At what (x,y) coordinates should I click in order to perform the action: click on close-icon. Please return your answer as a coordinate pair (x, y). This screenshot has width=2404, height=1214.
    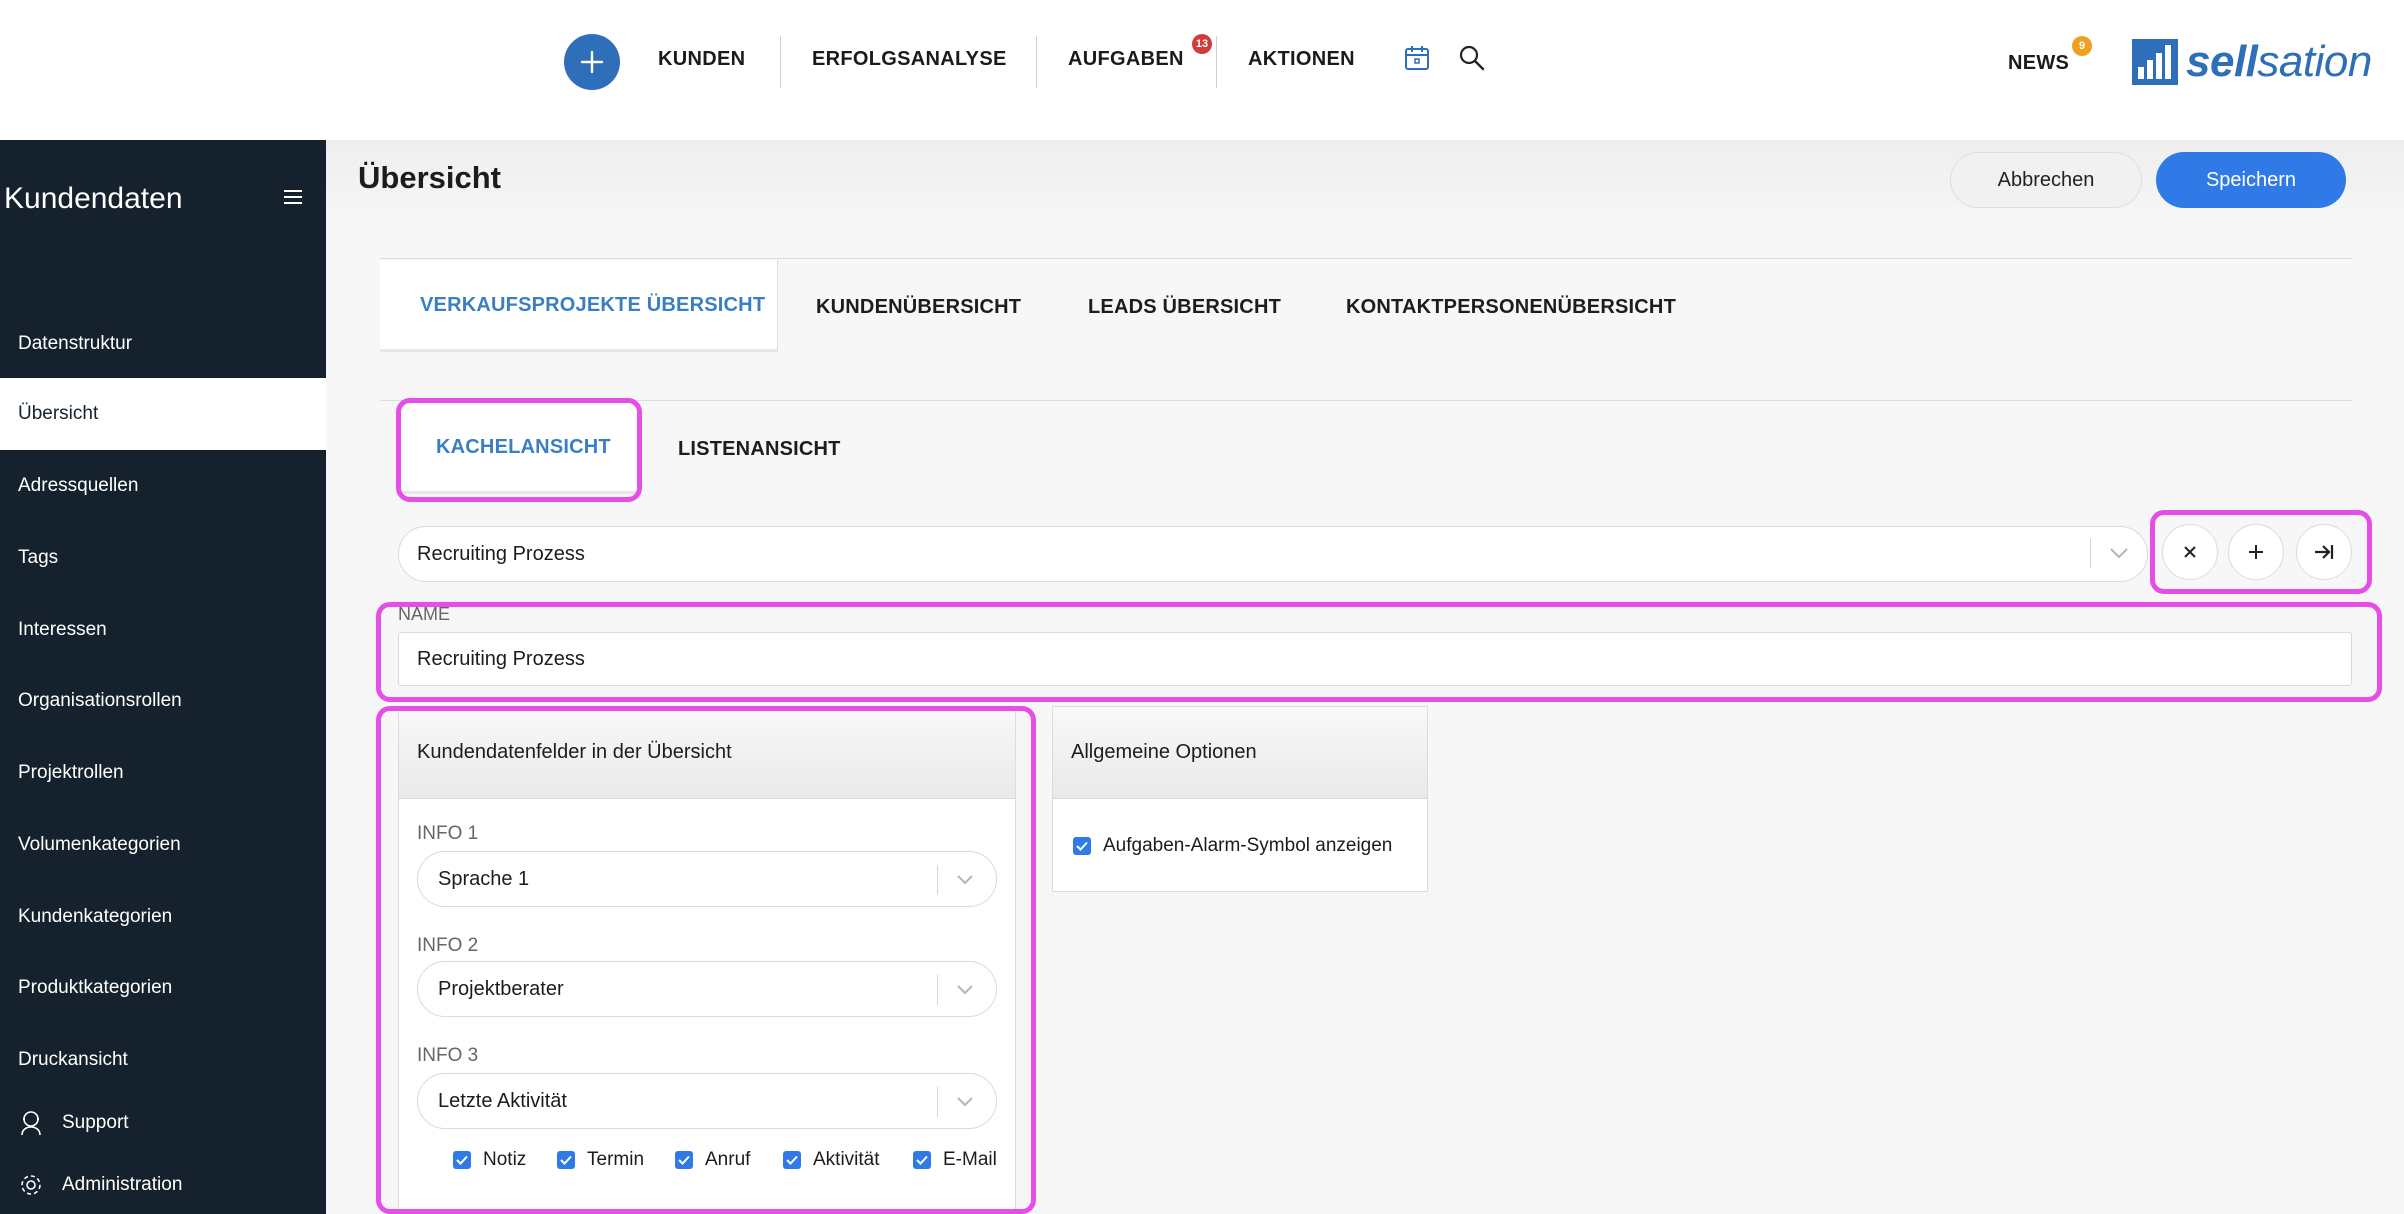
    Looking at the image, I should click on (2190, 552).